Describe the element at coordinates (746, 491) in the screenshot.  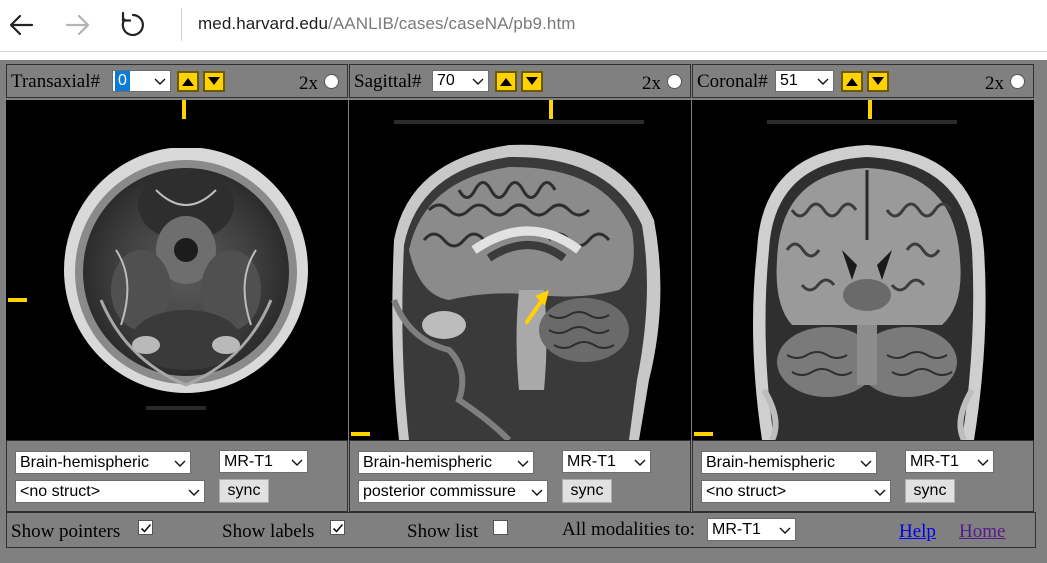
I see `coronal-structure-value: <no struct>` at that location.